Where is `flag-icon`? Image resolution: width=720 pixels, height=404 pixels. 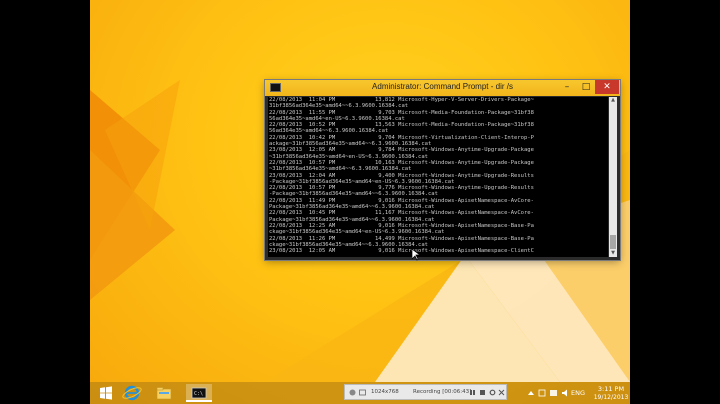
flag-icon is located at coordinates (542, 393).